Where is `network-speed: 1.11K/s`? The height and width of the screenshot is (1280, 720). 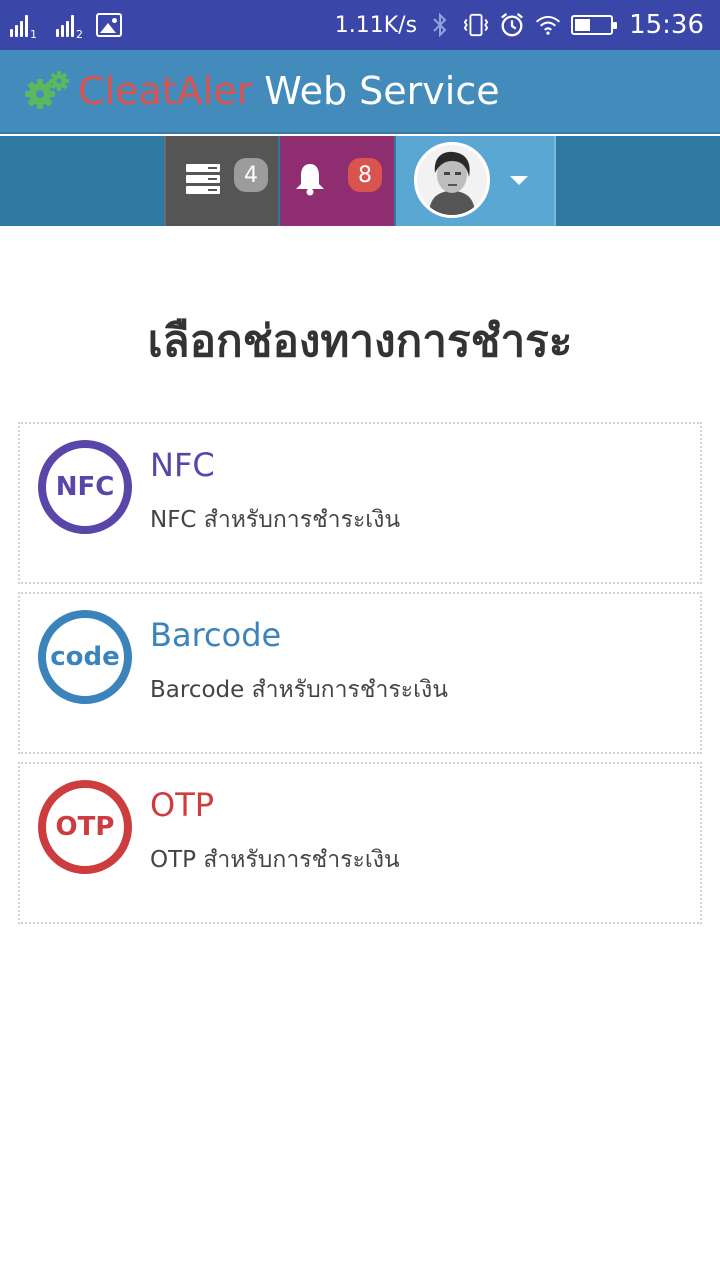 network-speed: 1.11K/s is located at coordinates (376, 25).